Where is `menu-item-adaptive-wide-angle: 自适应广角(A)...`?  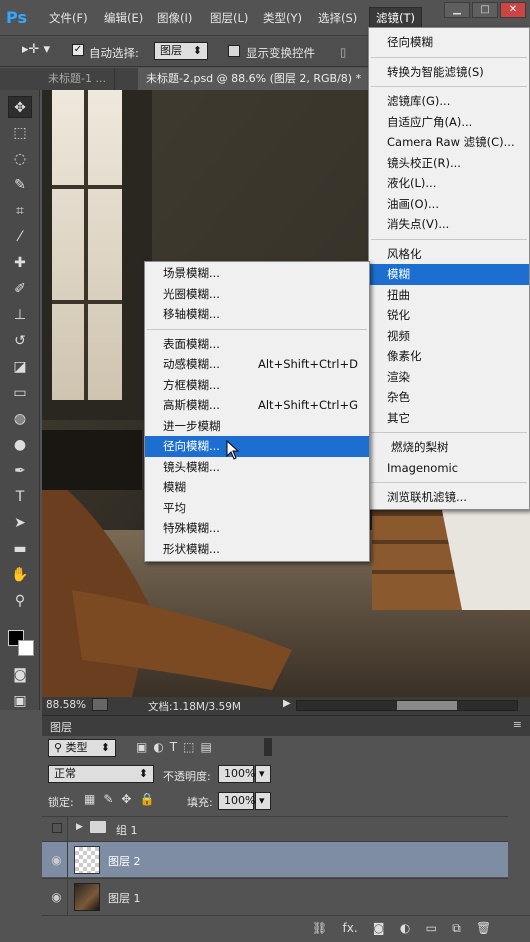
menu-item-adaptive-wide-angle: 自适应广角(A)... is located at coordinates (449, 122).